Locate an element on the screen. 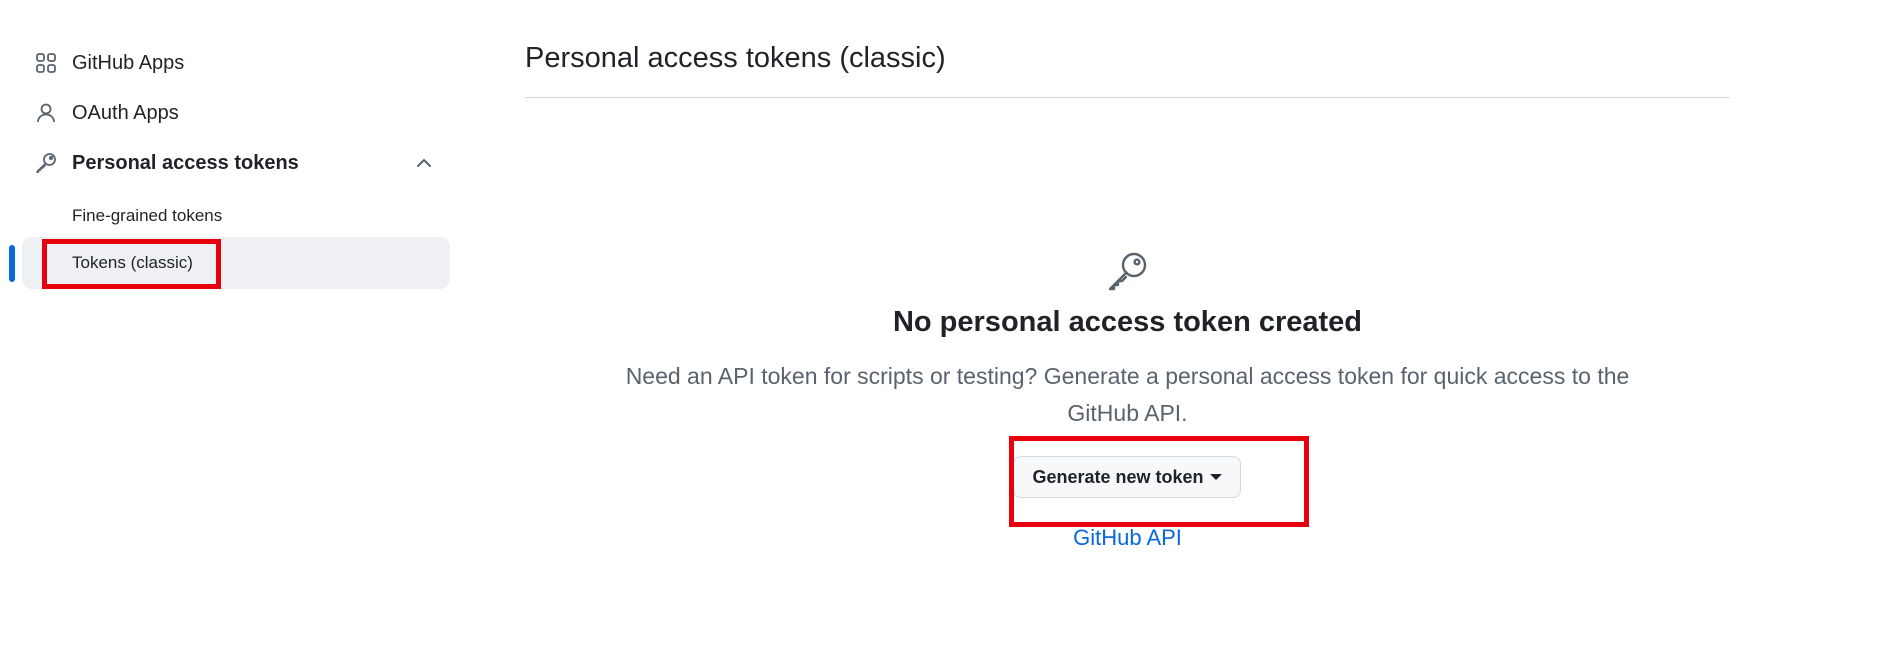 This screenshot has width=1884, height=647. generate-new-token-label: Generate new token is located at coordinates (1118, 476).